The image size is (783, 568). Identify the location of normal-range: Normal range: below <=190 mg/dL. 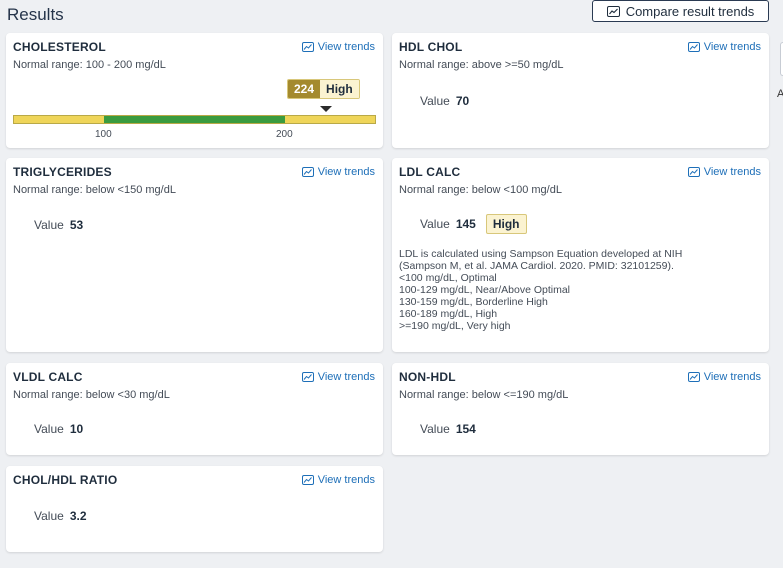
(484, 395).